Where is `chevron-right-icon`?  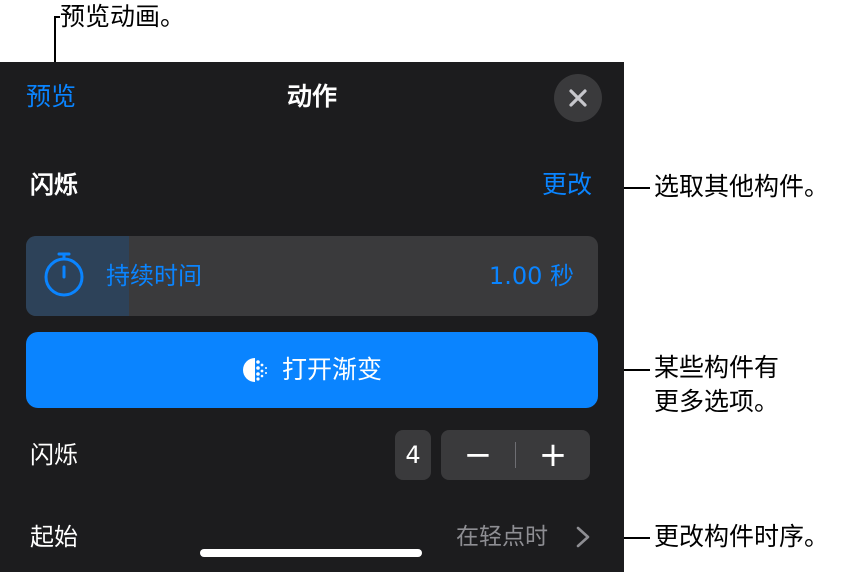 chevron-right-icon is located at coordinates (583, 537).